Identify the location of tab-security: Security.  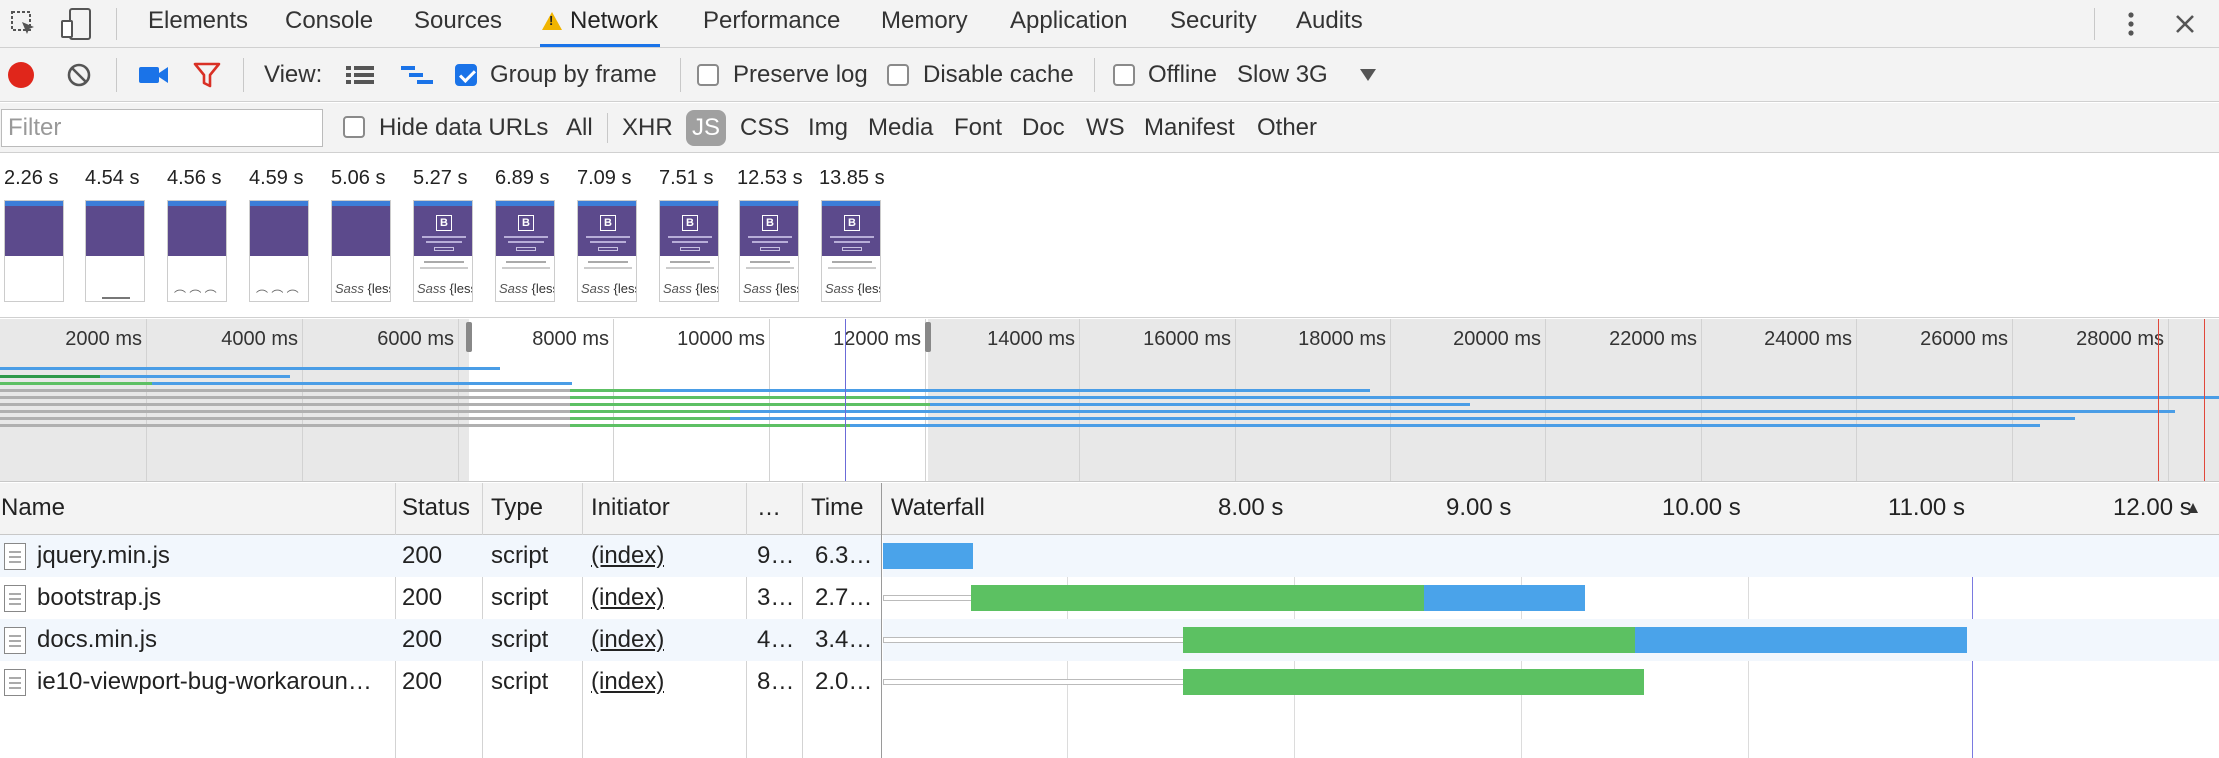
(1213, 23).